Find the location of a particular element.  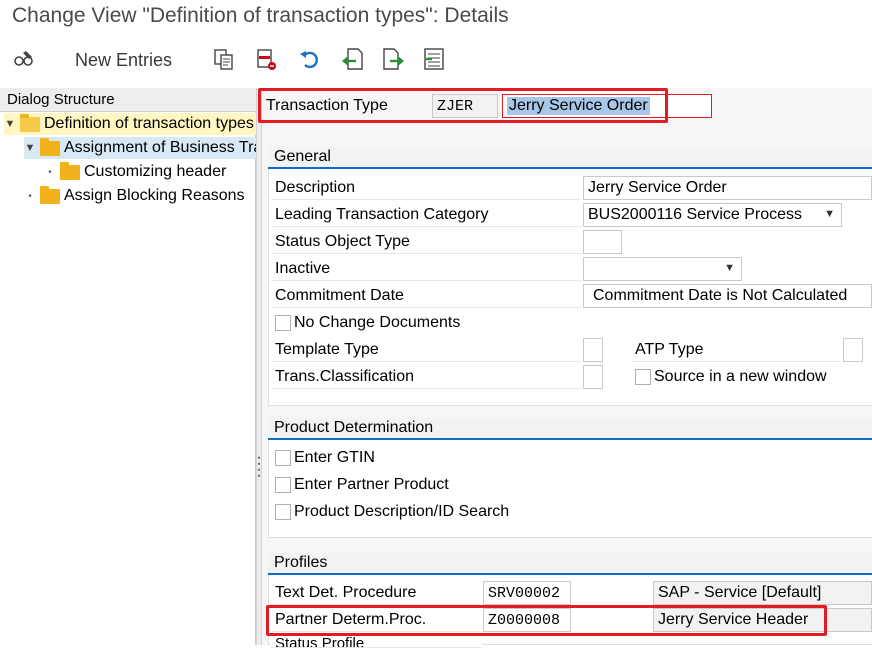

selected-text: Jerry Service Order is located at coordinates (578, 106).